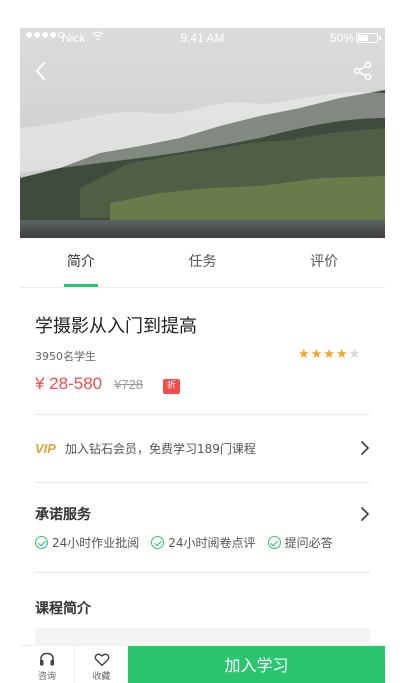  Describe the element at coordinates (172, 386) in the screenshot. I see `discount-badge: 折` at that location.